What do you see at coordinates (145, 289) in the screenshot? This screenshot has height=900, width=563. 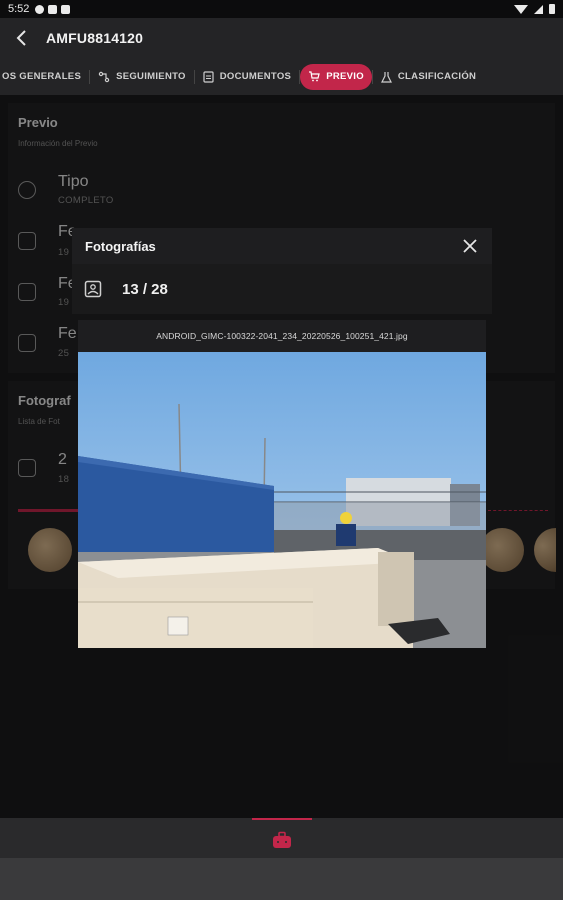 I see `photo-counter: 13 / 28` at bounding box center [145, 289].